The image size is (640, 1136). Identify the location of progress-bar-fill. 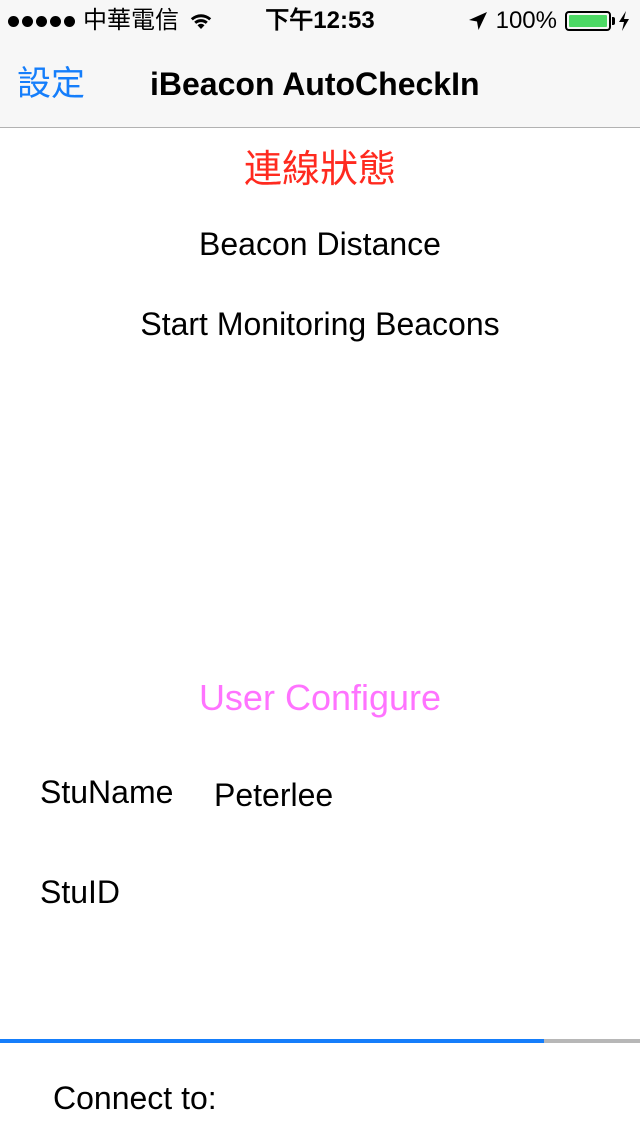
(272, 1041).